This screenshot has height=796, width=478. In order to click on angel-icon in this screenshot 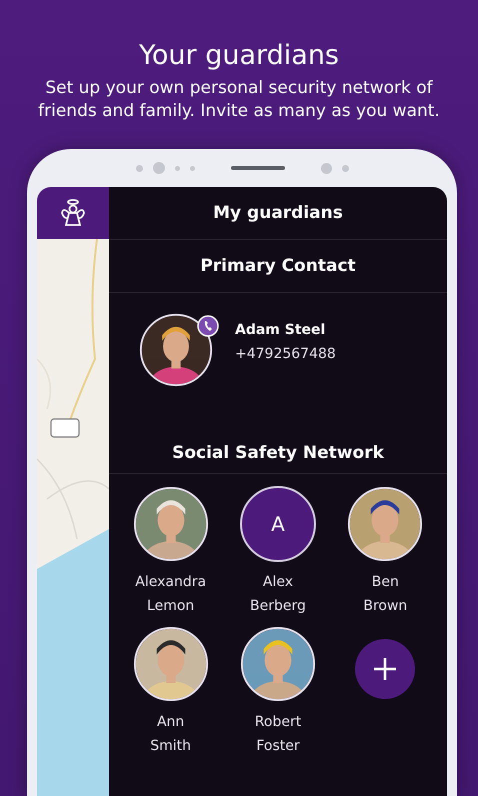, I will do `click(73, 213)`.